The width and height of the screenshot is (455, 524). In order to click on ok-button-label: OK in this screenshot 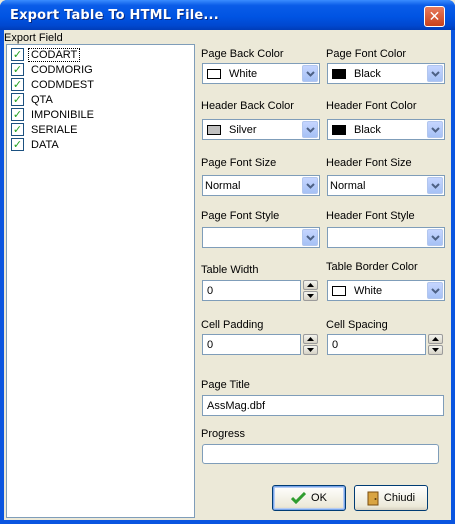, I will do `click(319, 498)`.